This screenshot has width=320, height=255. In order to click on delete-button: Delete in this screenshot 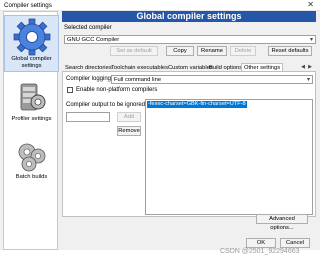, I will do `click(243, 51)`.